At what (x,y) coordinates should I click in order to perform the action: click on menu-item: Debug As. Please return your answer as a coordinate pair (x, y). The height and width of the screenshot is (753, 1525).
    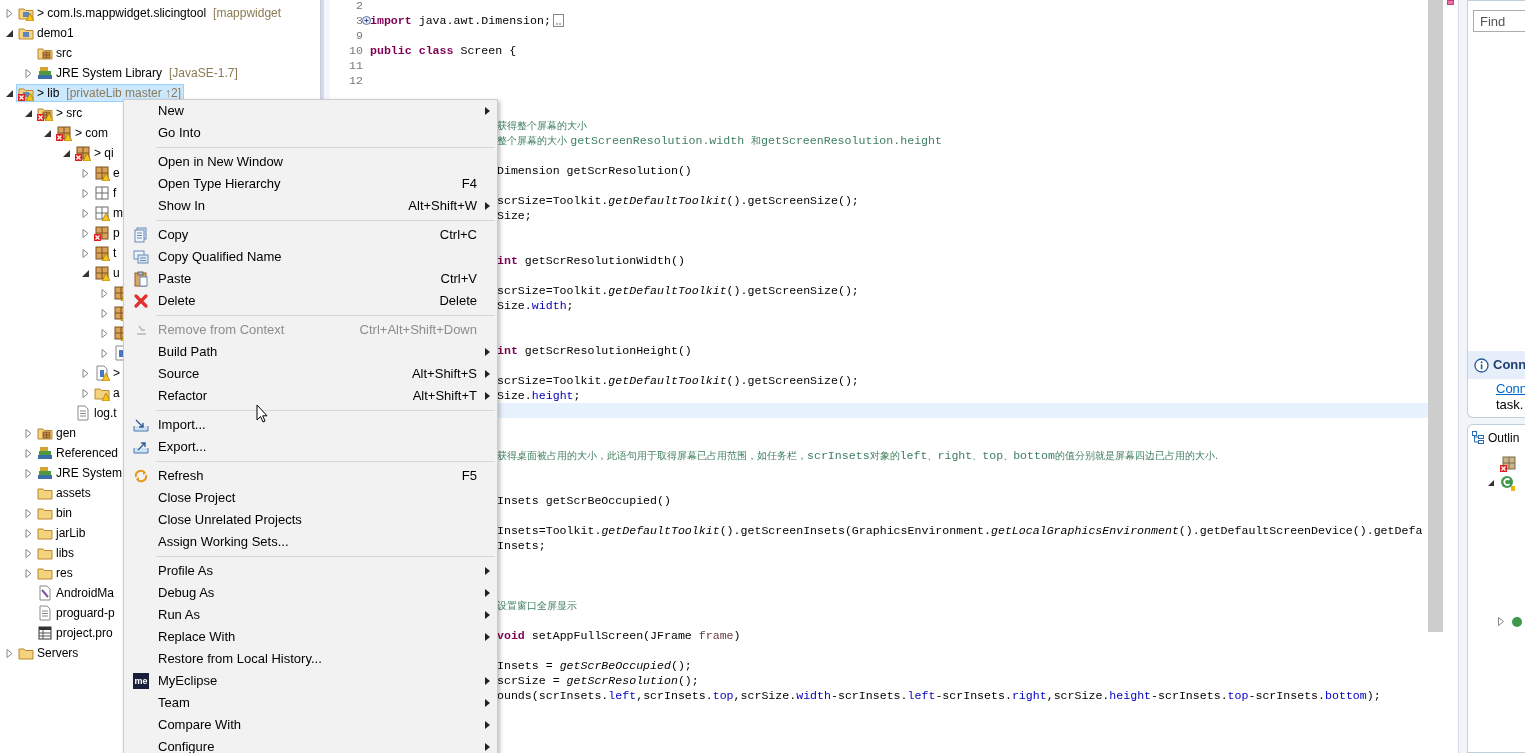
    Looking at the image, I should click on (310, 593).